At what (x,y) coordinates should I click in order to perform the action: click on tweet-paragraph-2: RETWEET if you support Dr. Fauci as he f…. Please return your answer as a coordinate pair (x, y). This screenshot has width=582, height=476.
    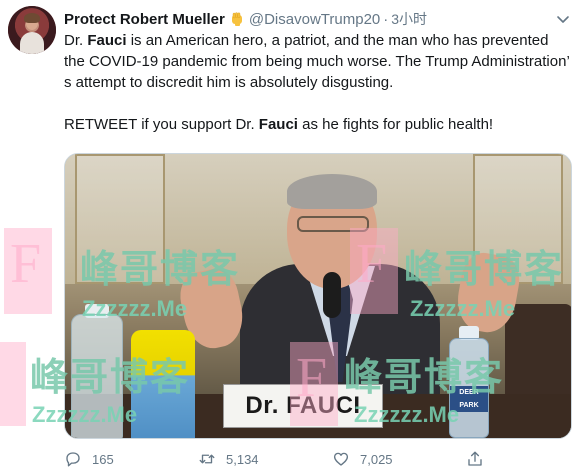
    Looking at the image, I should click on (279, 124).